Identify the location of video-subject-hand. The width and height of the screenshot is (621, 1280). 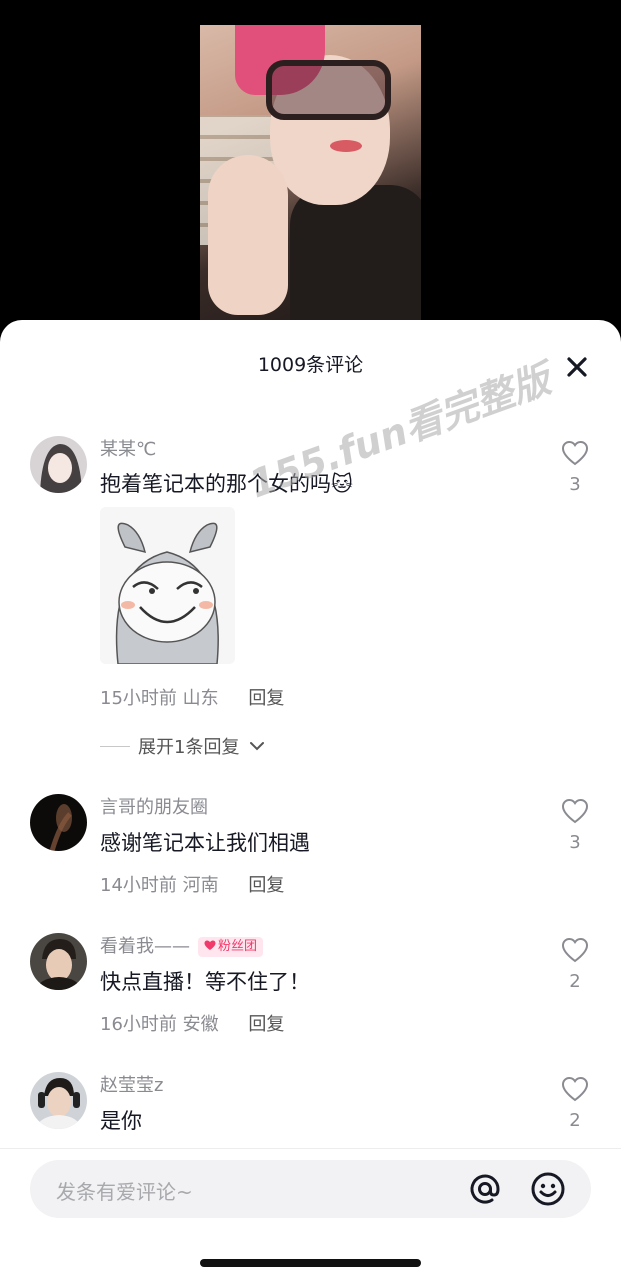
(248, 235).